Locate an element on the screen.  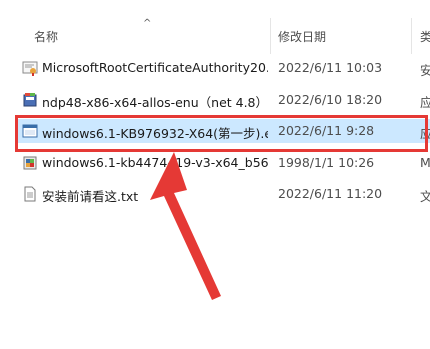
column-header: ^ 名称 修改日期 类 is located at coordinates (215, 36).